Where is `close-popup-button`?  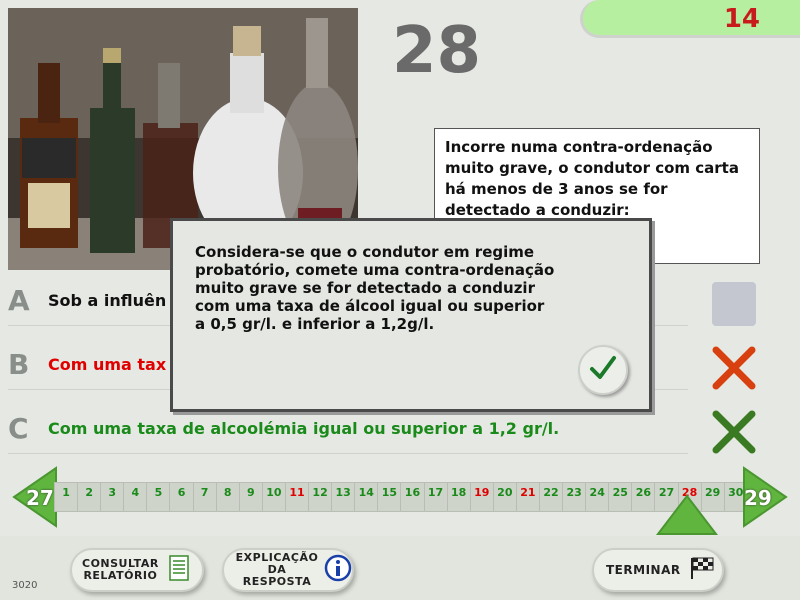 close-popup-button is located at coordinates (603, 370).